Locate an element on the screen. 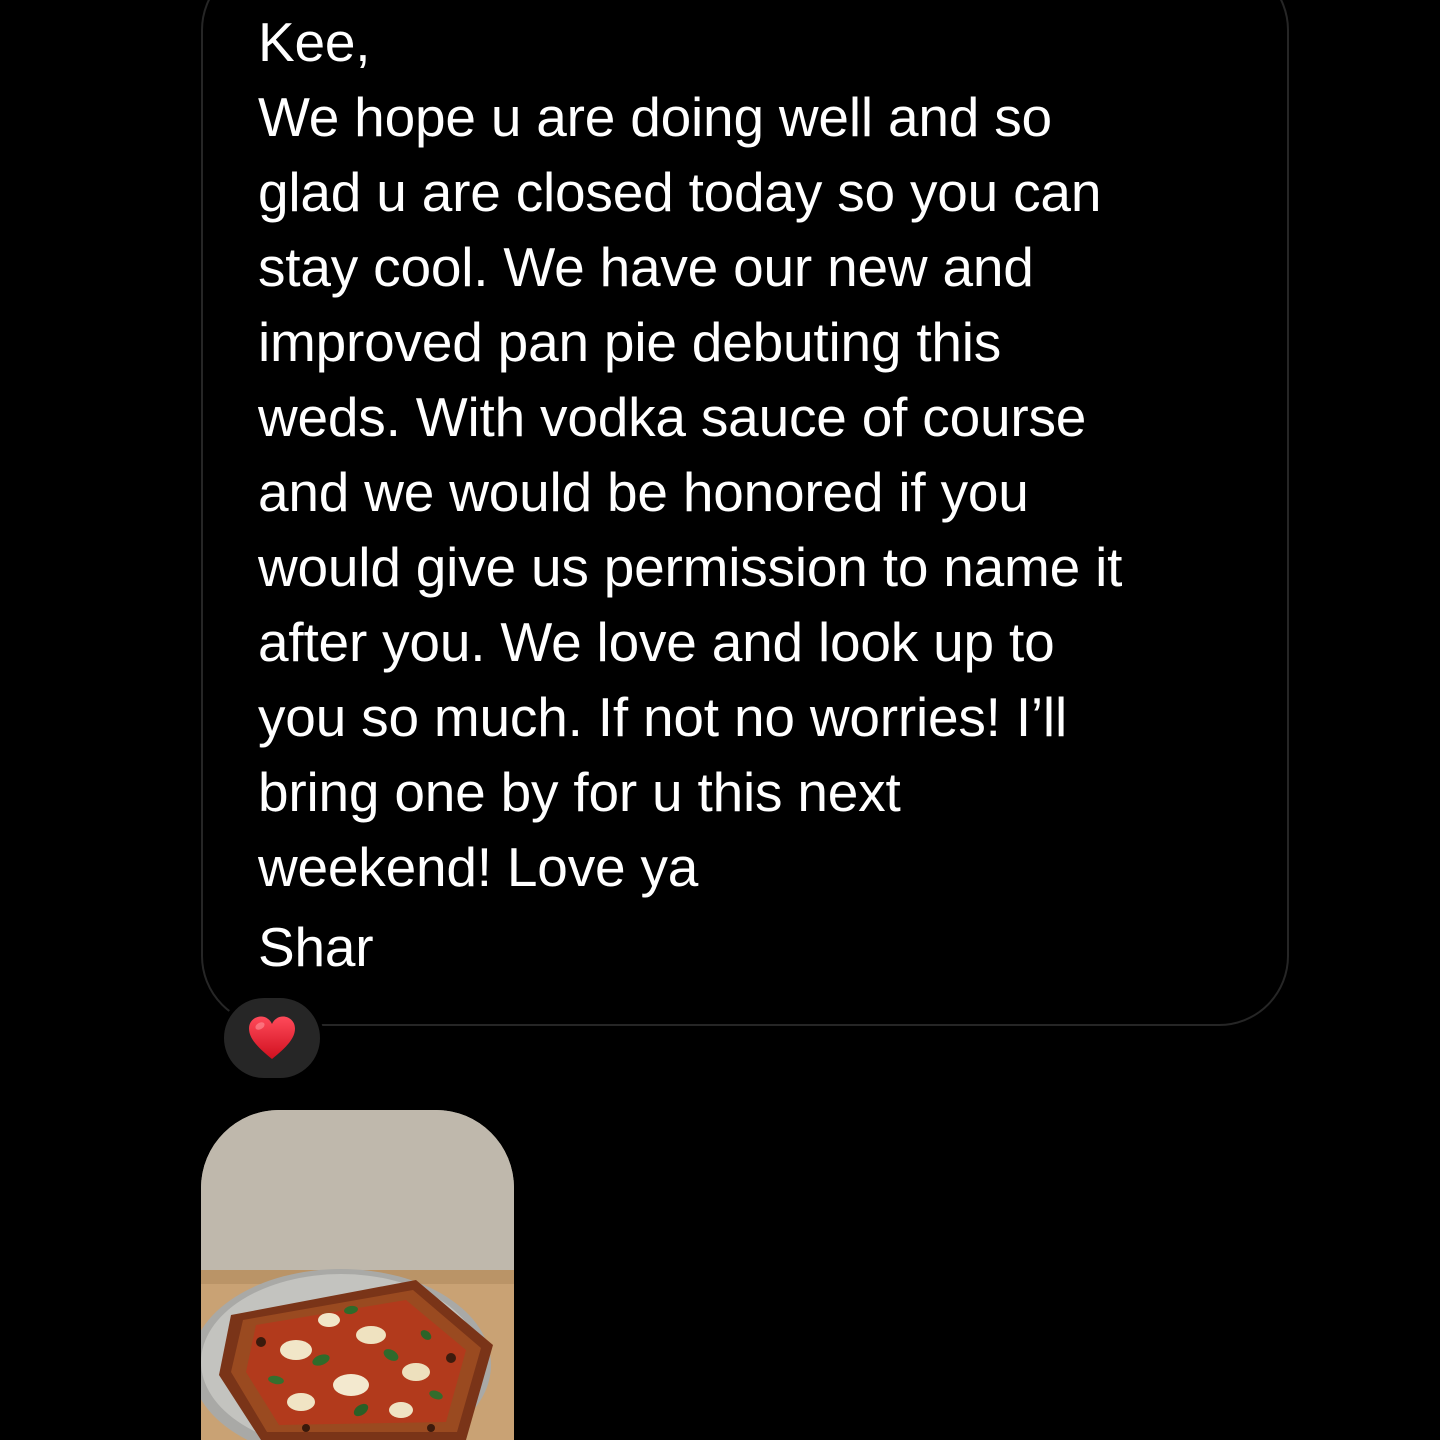  message-line: weds. With vodka sauce of course is located at coordinates (672, 417).